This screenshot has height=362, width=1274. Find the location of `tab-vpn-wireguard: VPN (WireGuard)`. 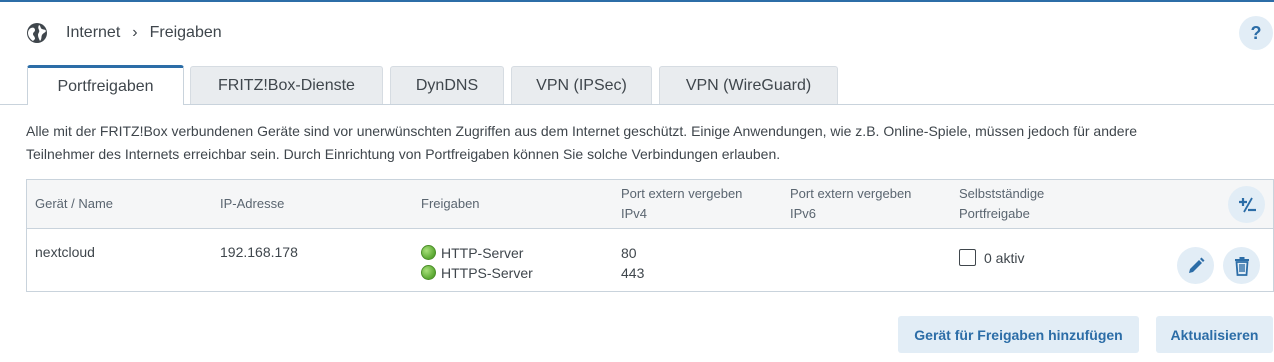

tab-vpn-wireguard: VPN (WireGuard) is located at coordinates (748, 85).